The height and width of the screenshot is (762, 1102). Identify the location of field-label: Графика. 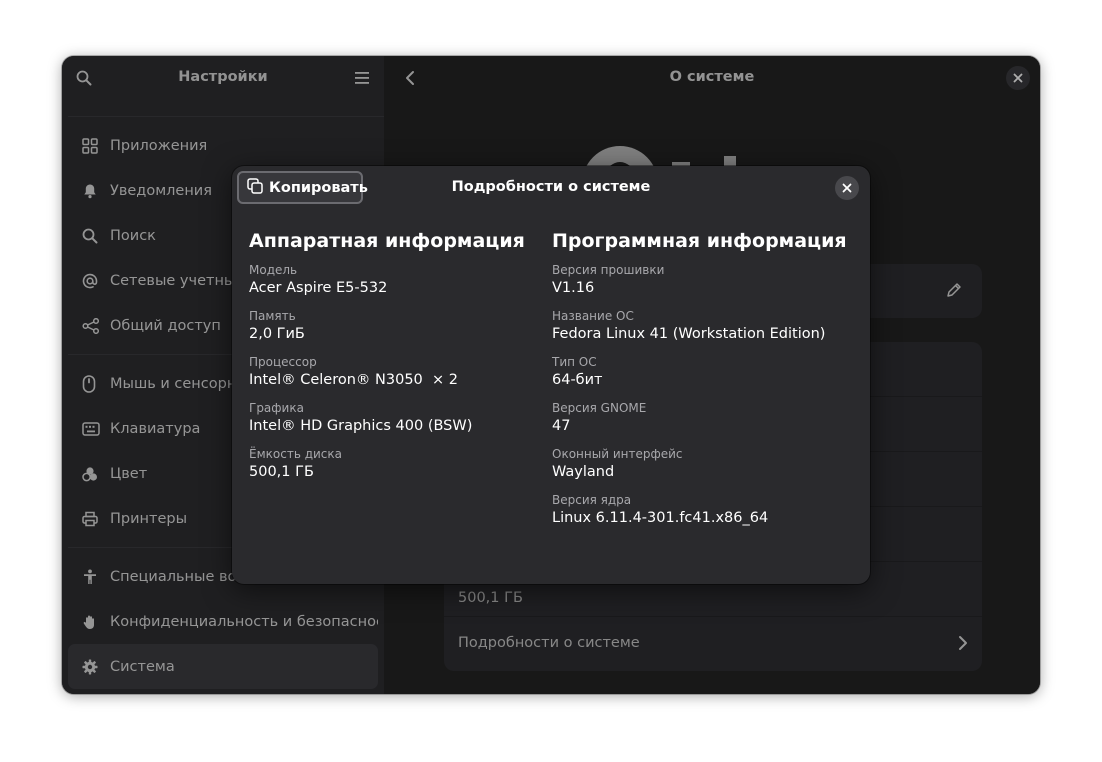
(276, 408).